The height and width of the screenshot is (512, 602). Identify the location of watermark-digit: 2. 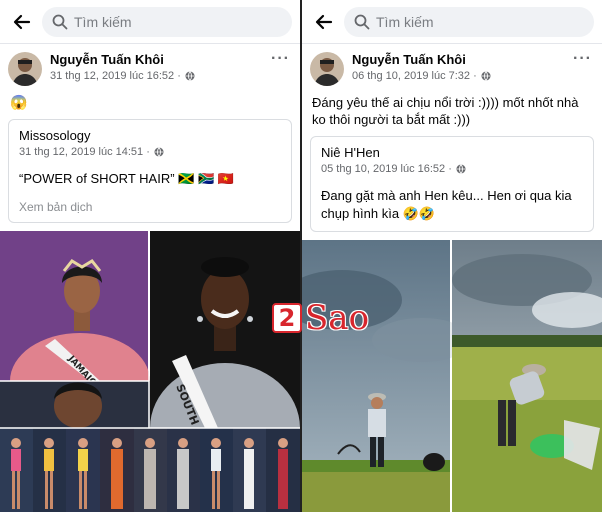
(287, 318).